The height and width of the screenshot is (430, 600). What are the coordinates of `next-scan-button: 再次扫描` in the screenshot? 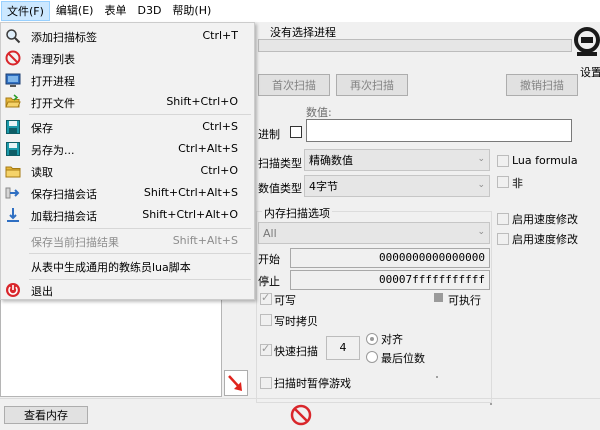 It's located at (372, 85).